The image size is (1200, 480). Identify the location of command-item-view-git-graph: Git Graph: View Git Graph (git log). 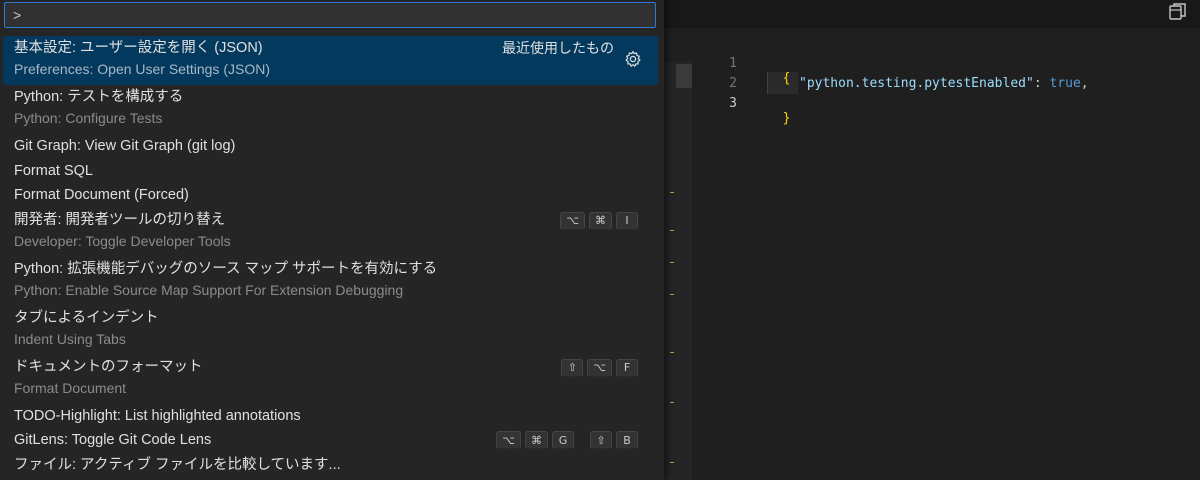
(332, 146).